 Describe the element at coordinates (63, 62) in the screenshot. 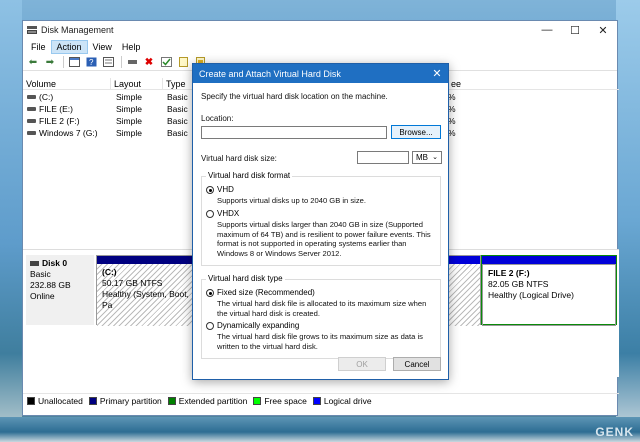

I see `toolbar-separator` at that location.